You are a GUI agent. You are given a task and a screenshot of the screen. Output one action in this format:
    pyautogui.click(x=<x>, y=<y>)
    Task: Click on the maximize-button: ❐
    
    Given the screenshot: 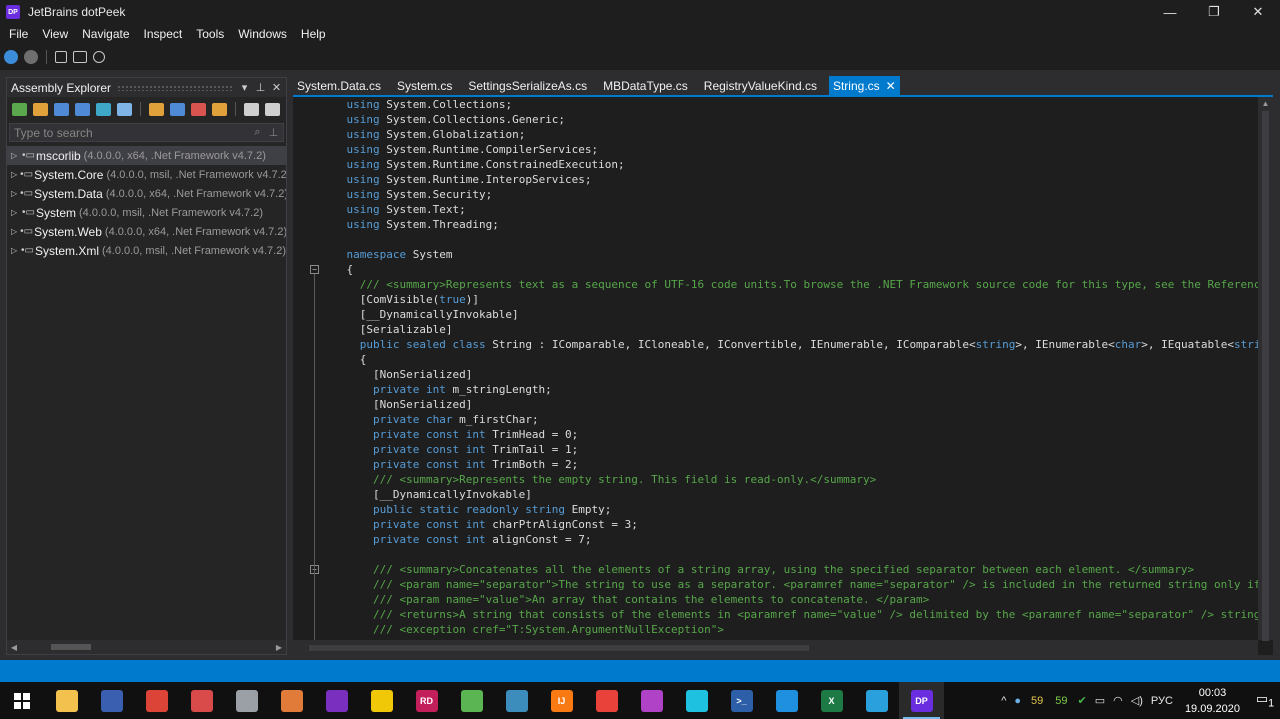 What is the action you would take?
    pyautogui.click(x=1214, y=12)
    